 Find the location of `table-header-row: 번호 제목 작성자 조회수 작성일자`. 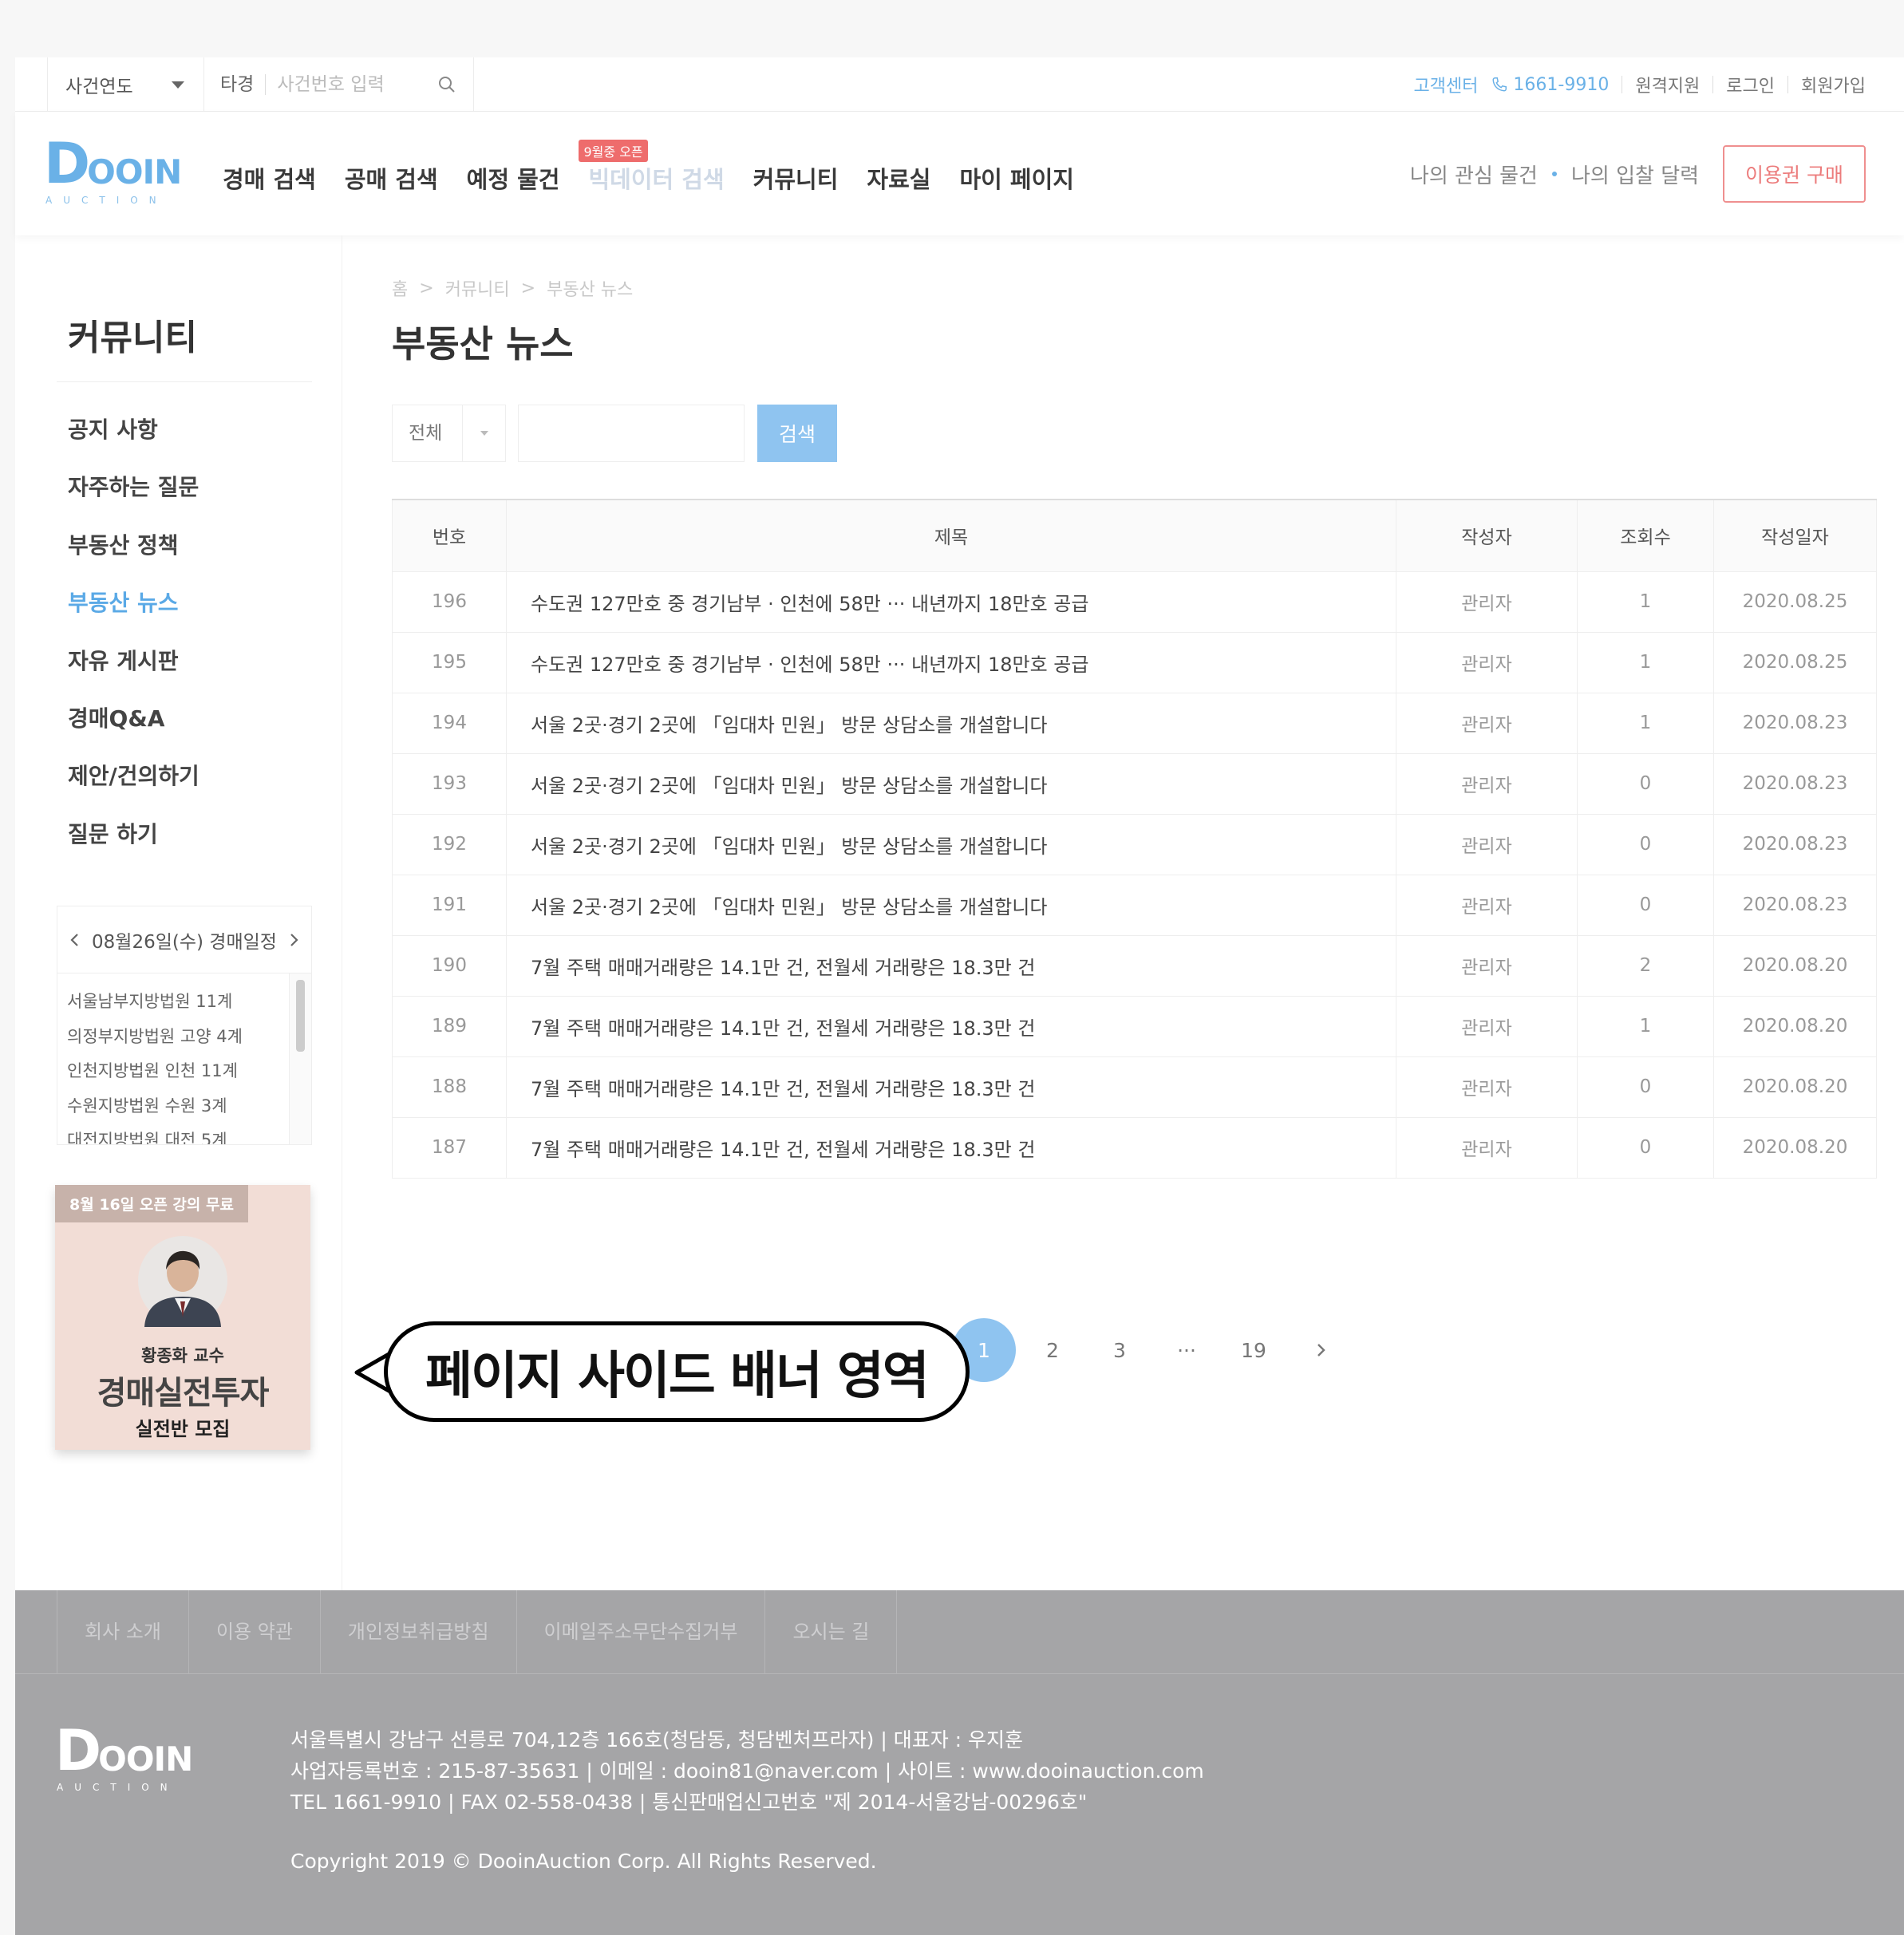

table-header-row: 번호 제목 작성자 조회수 작성일자 is located at coordinates (1134, 535).